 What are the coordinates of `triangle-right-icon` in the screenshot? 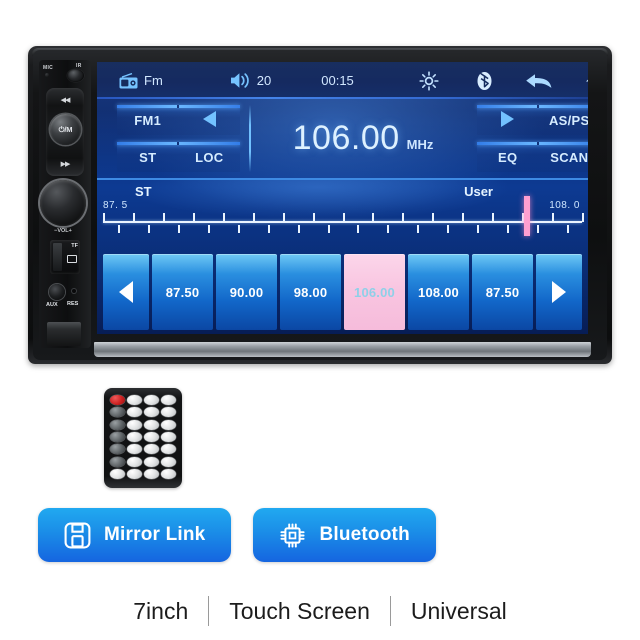 It's located at (508, 118).